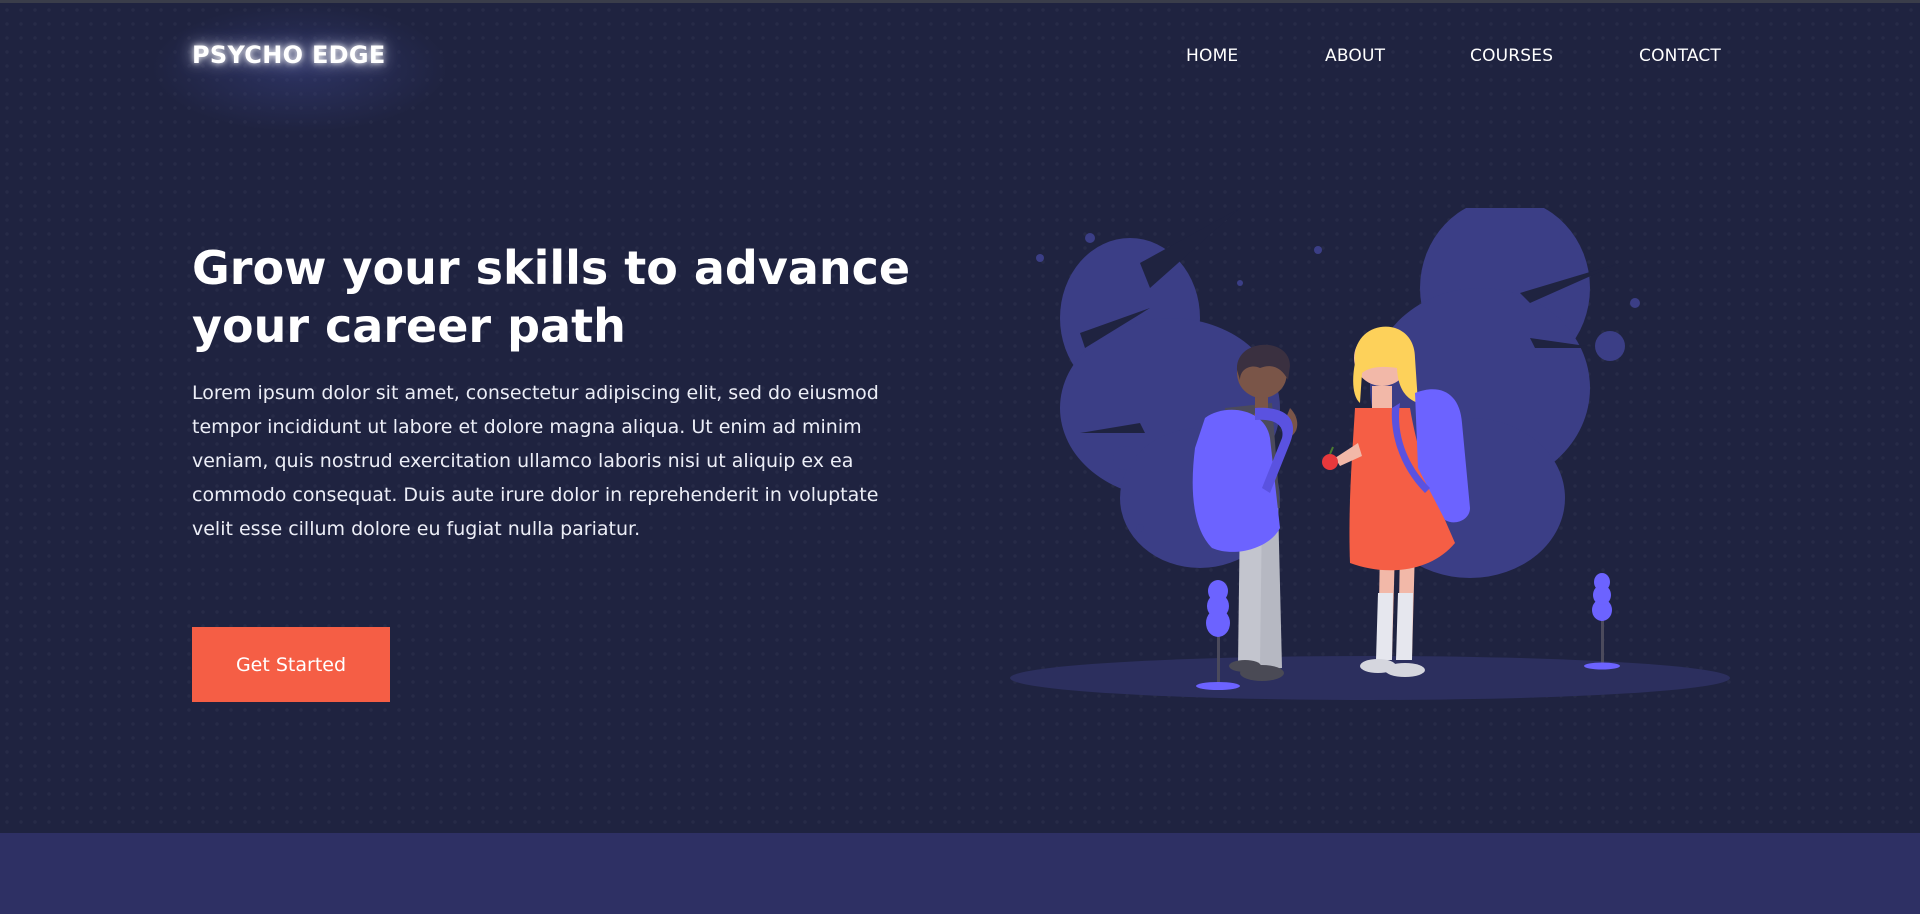 The width and height of the screenshot is (1920, 914). I want to click on next-section-band, so click(960, 873).